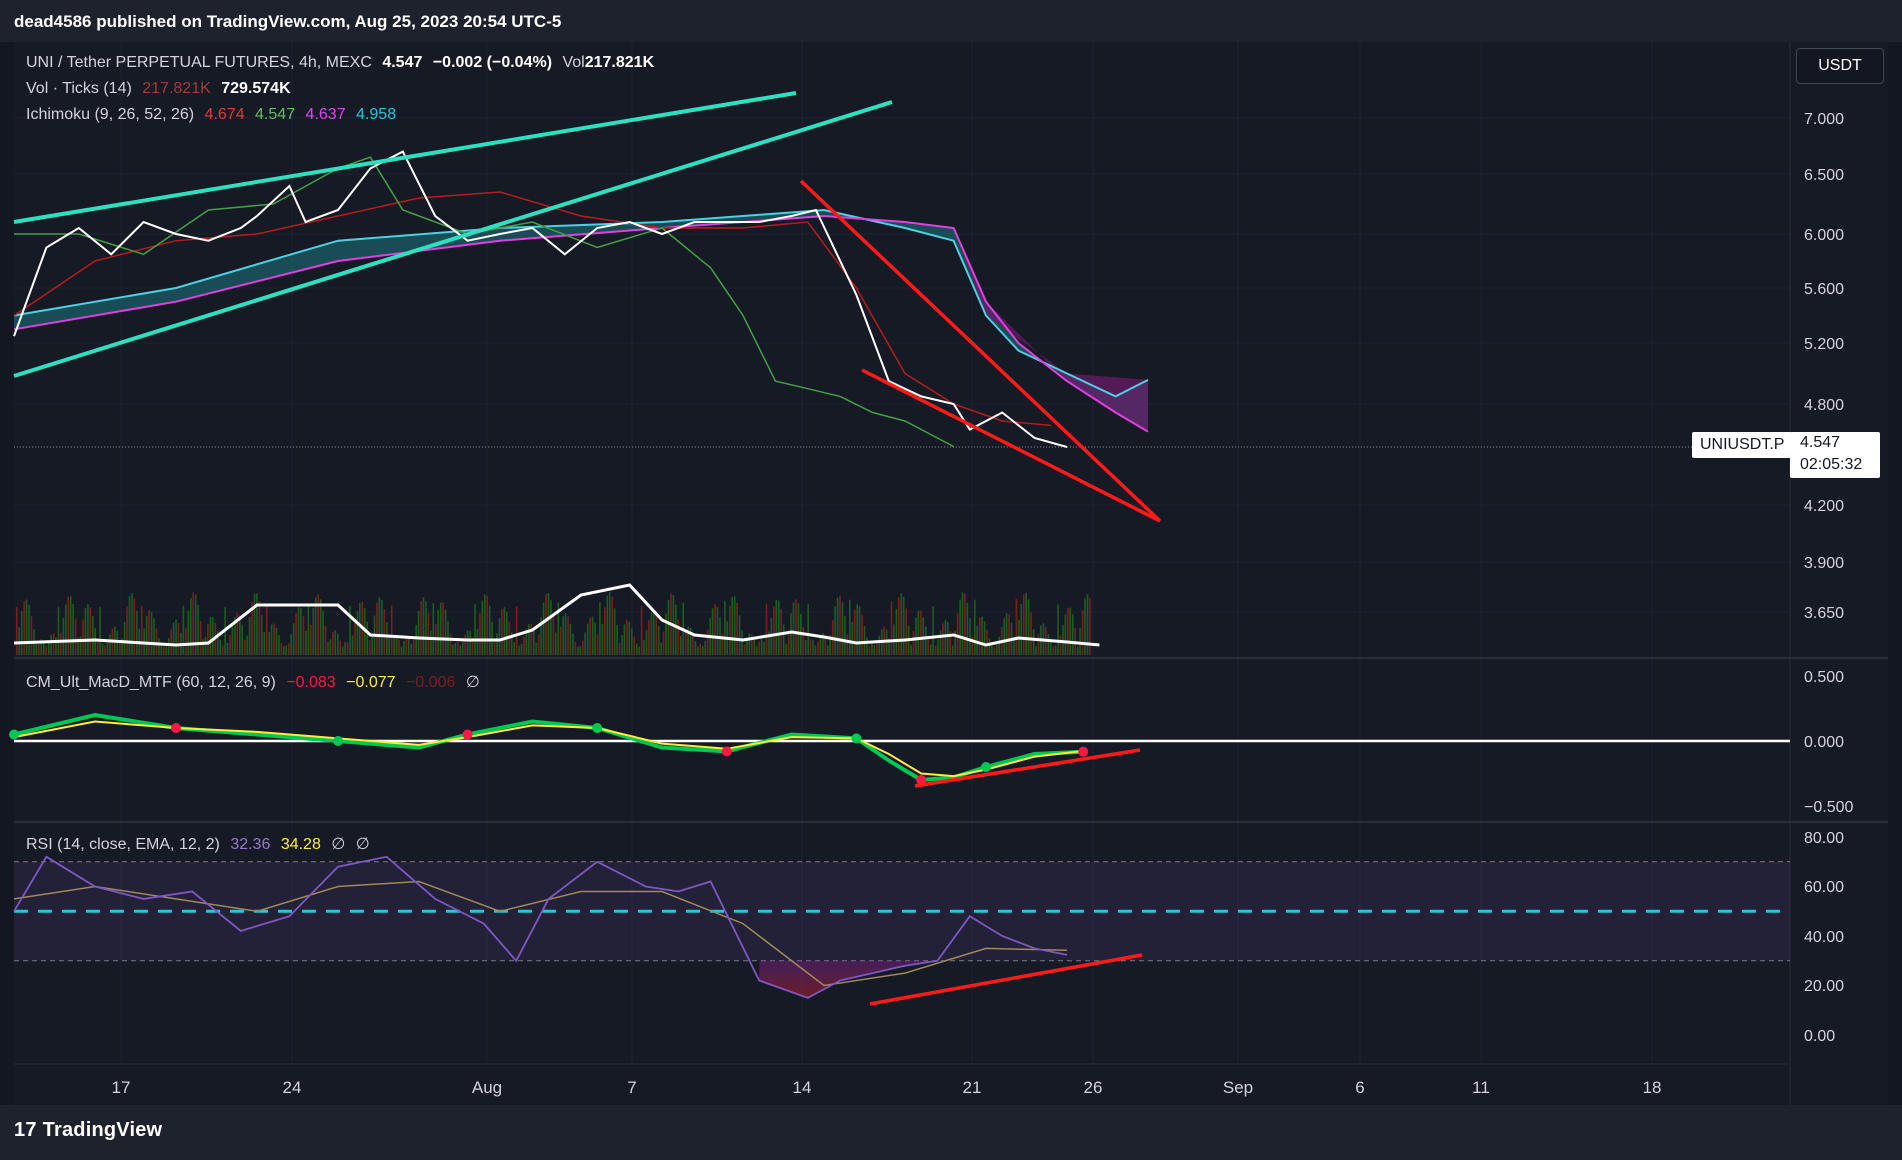  What do you see at coordinates (1824, 613) in the screenshot?
I see `y-tick-label: 3.650` at bounding box center [1824, 613].